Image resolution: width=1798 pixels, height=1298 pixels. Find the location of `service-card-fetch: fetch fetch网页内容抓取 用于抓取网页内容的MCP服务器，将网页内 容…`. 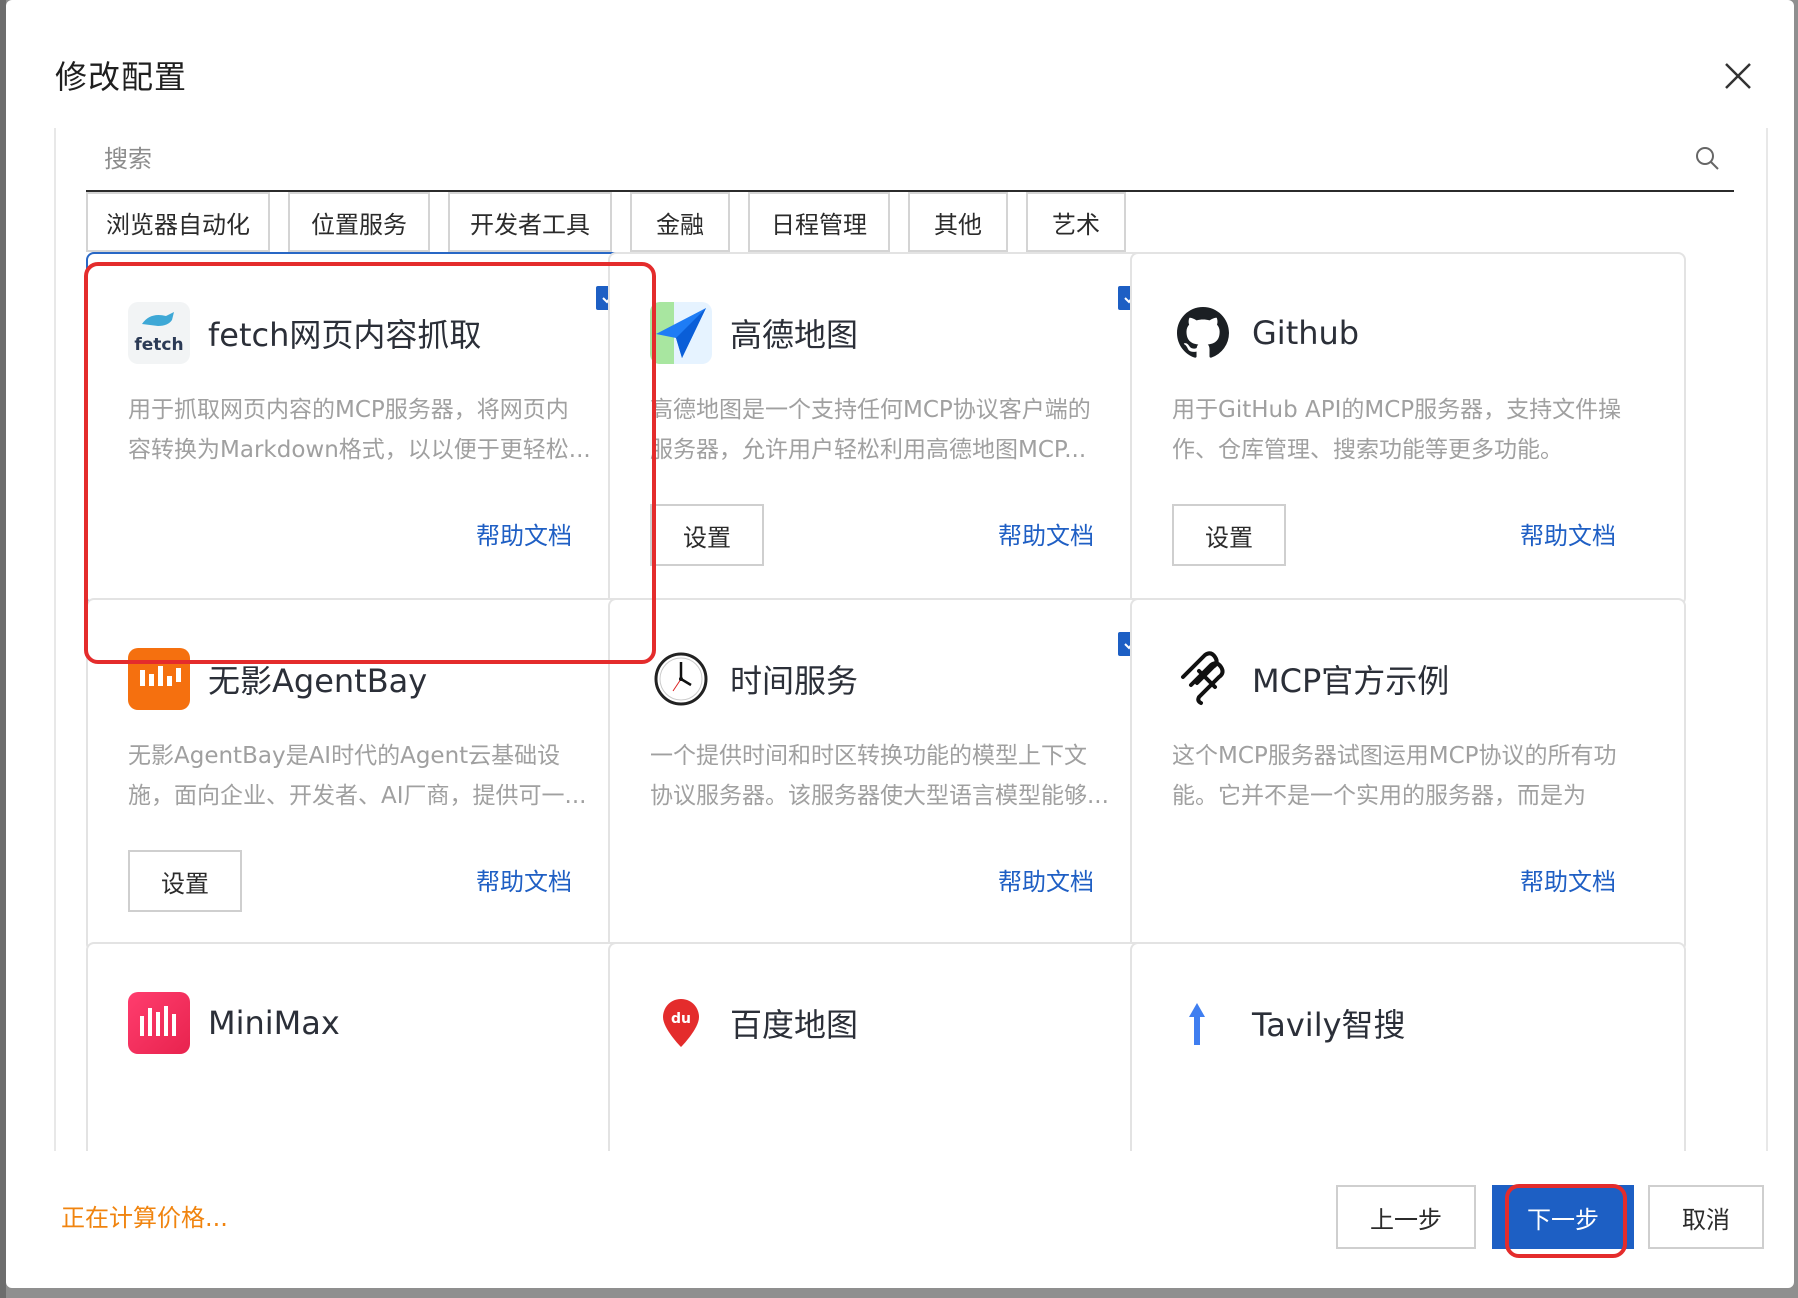

service-card-fetch: fetch fetch网页内容抓取 用于抓取网页内容的MCP服务器，将网页内 容… is located at coordinates (364, 429).